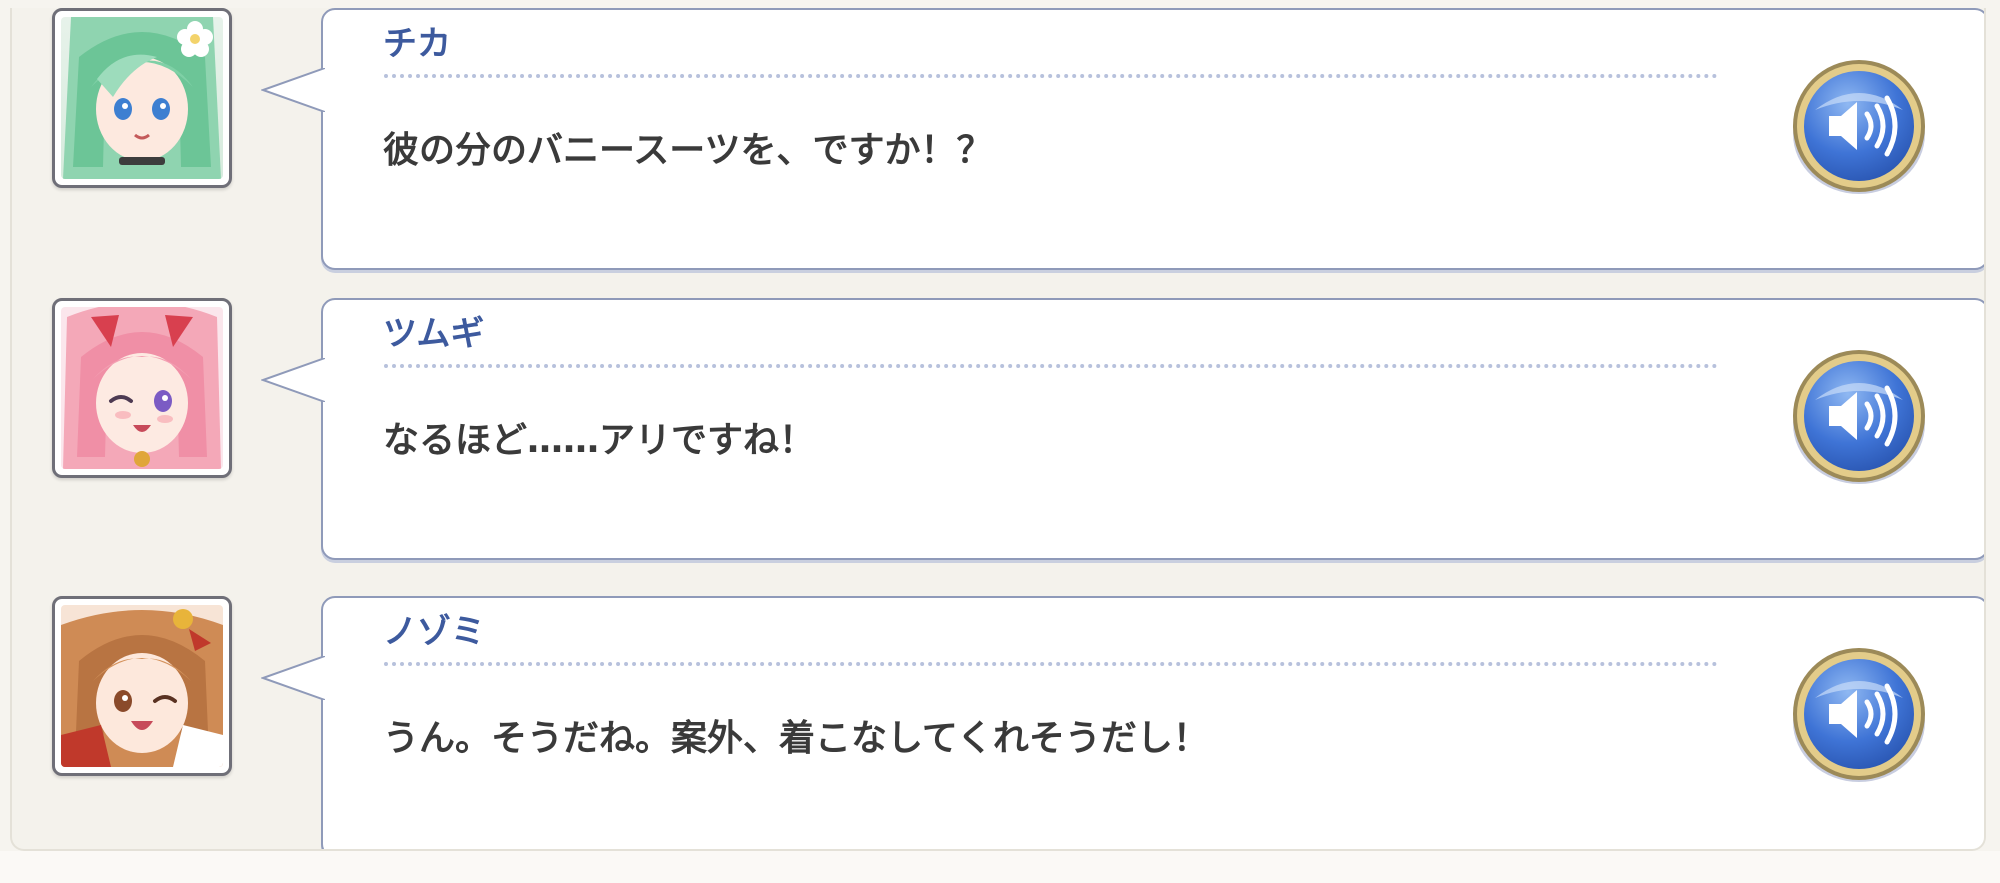 This screenshot has width=2000, height=883. I want to click on dialogue-text: なるほど……アリですね！, so click(599, 440).